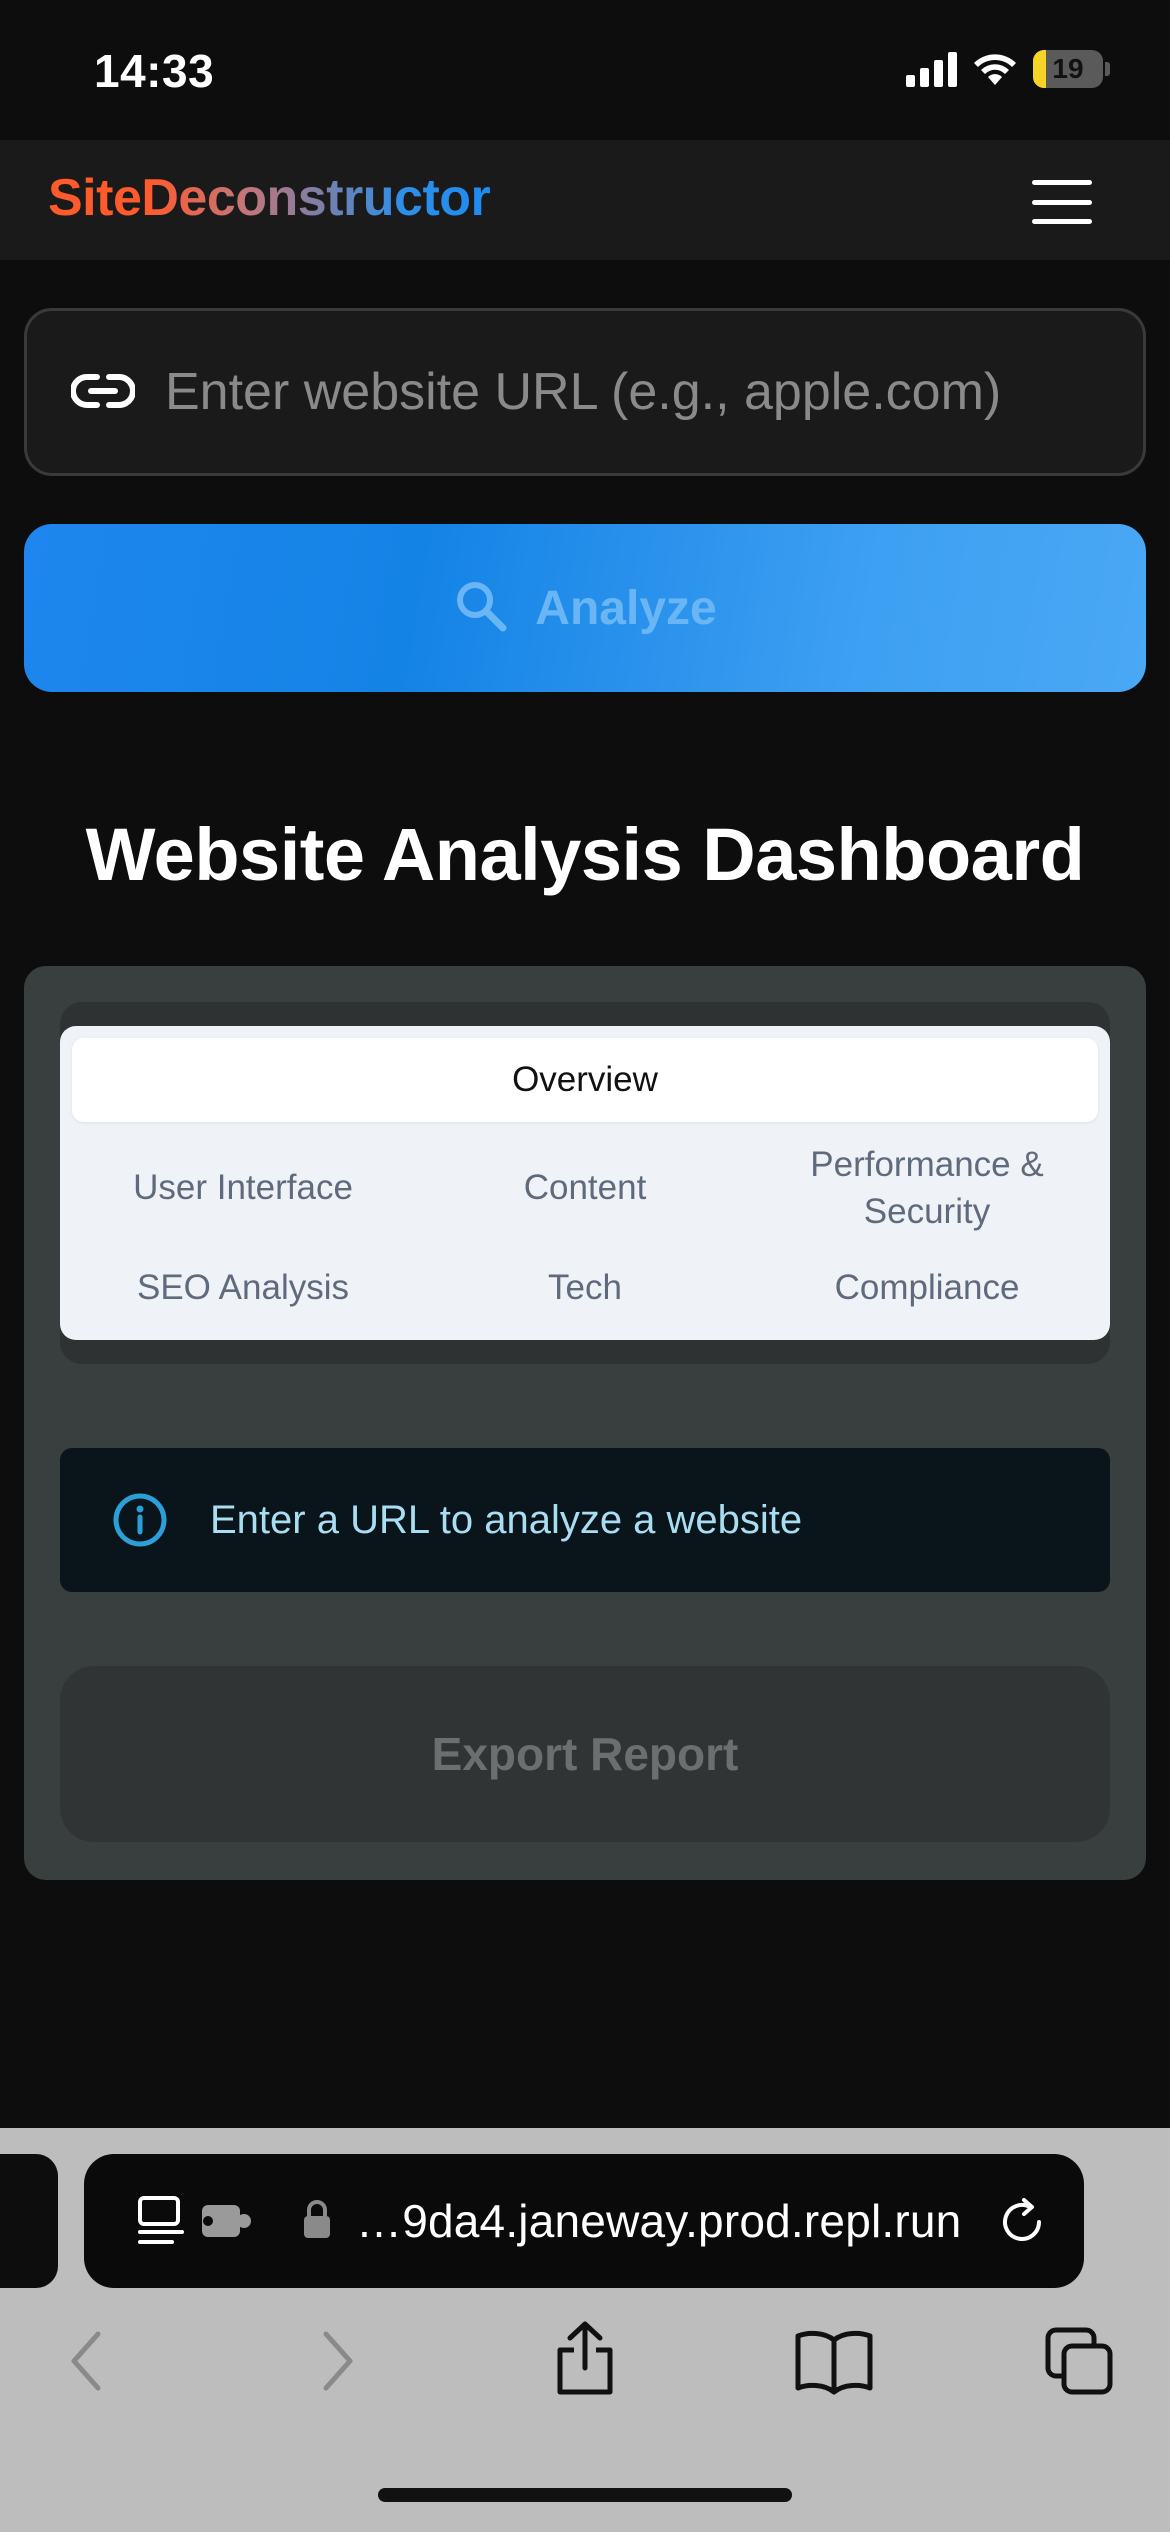 Image resolution: width=1170 pixels, height=2532 pixels. Describe the element at coordinates (927, 1188) in the screenshot. I see `tab-performance-security: Performance & Security` at that location.